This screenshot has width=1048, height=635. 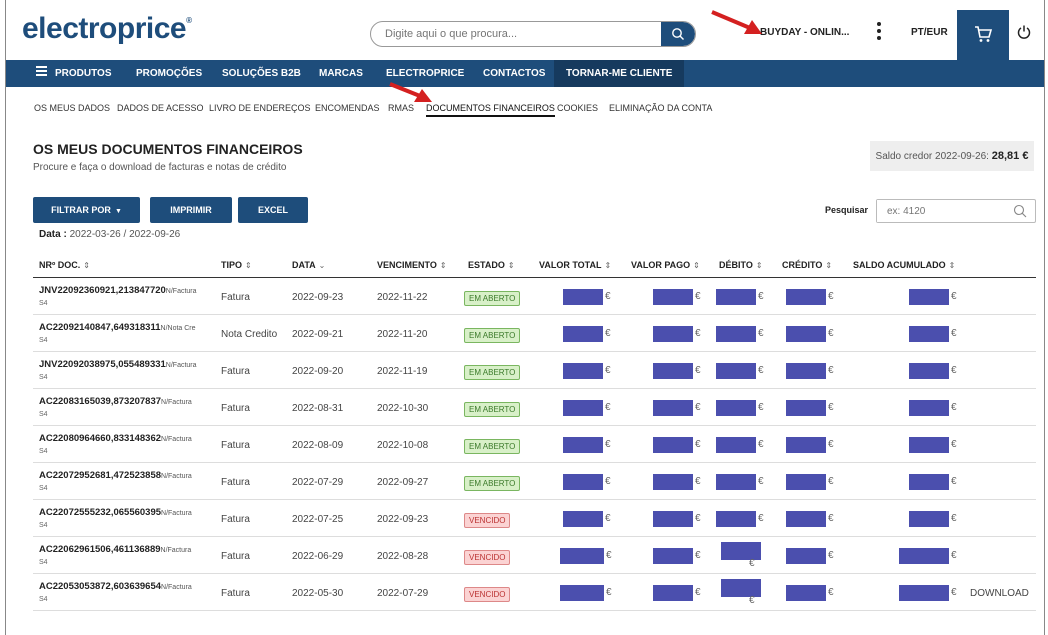 I want to click on saldo-value: 28,81 €, so click(x=1010, y=156).